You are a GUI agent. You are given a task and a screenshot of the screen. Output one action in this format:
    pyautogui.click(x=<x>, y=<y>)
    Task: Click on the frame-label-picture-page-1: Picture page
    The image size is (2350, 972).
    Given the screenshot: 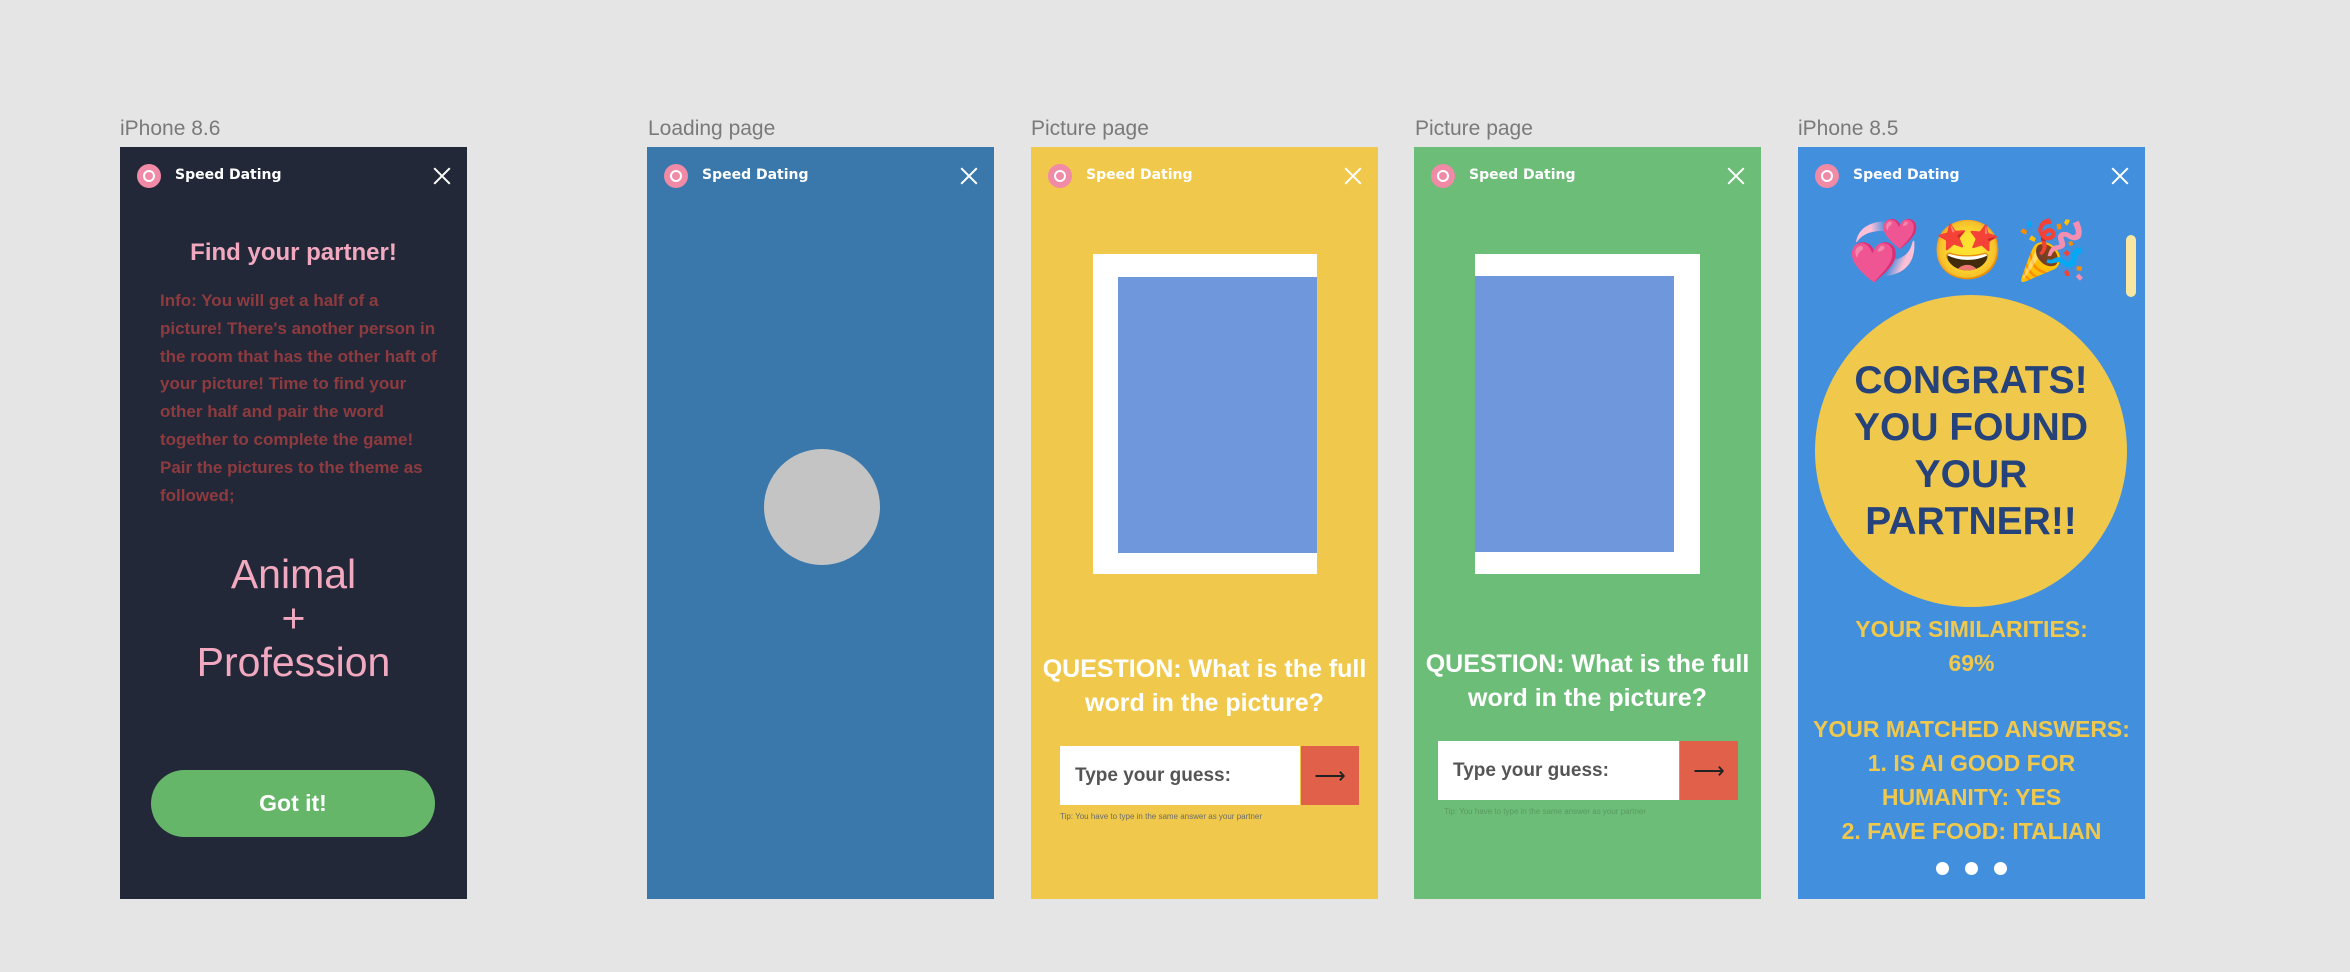 What is the action you would take?
    pyautogui.click(x=1090, y=128)
    